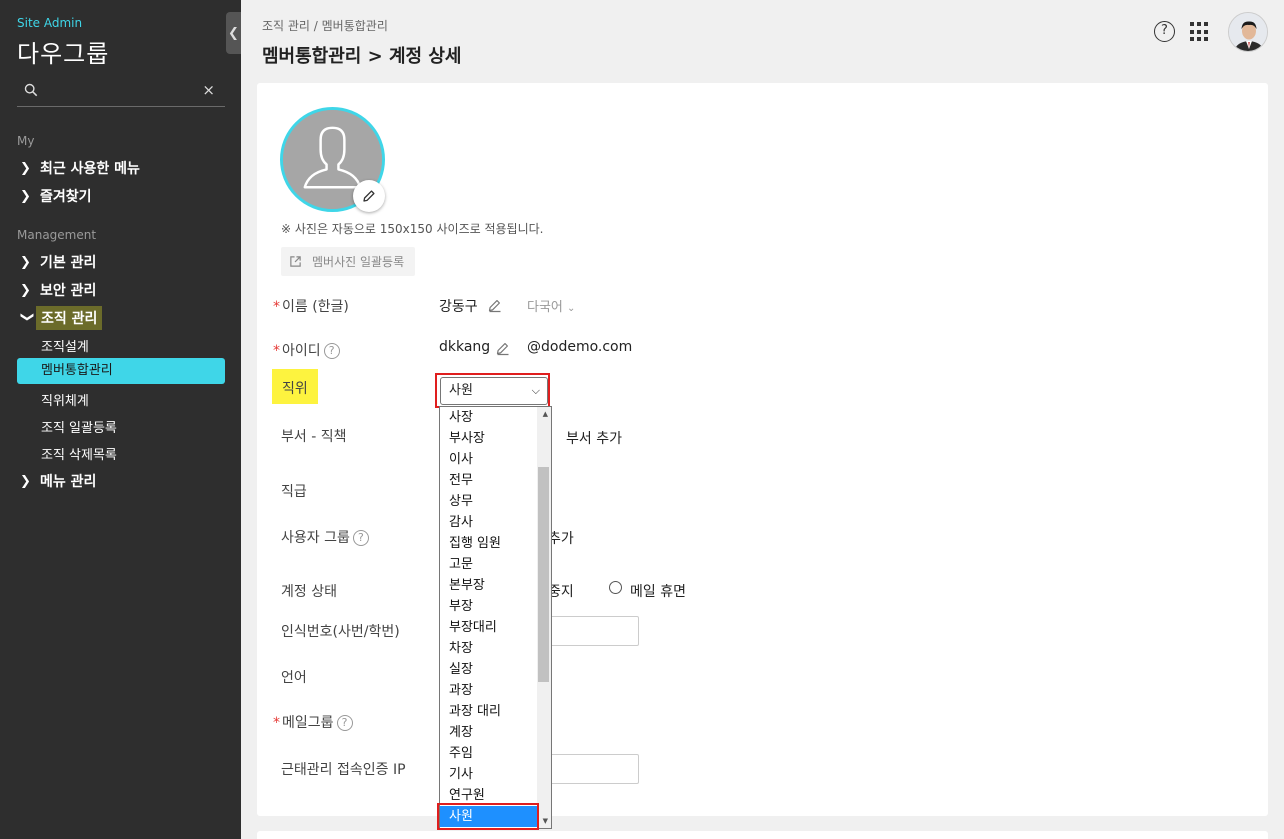  I want to click on domain-value: @dodemo.com, so click(580, 347).